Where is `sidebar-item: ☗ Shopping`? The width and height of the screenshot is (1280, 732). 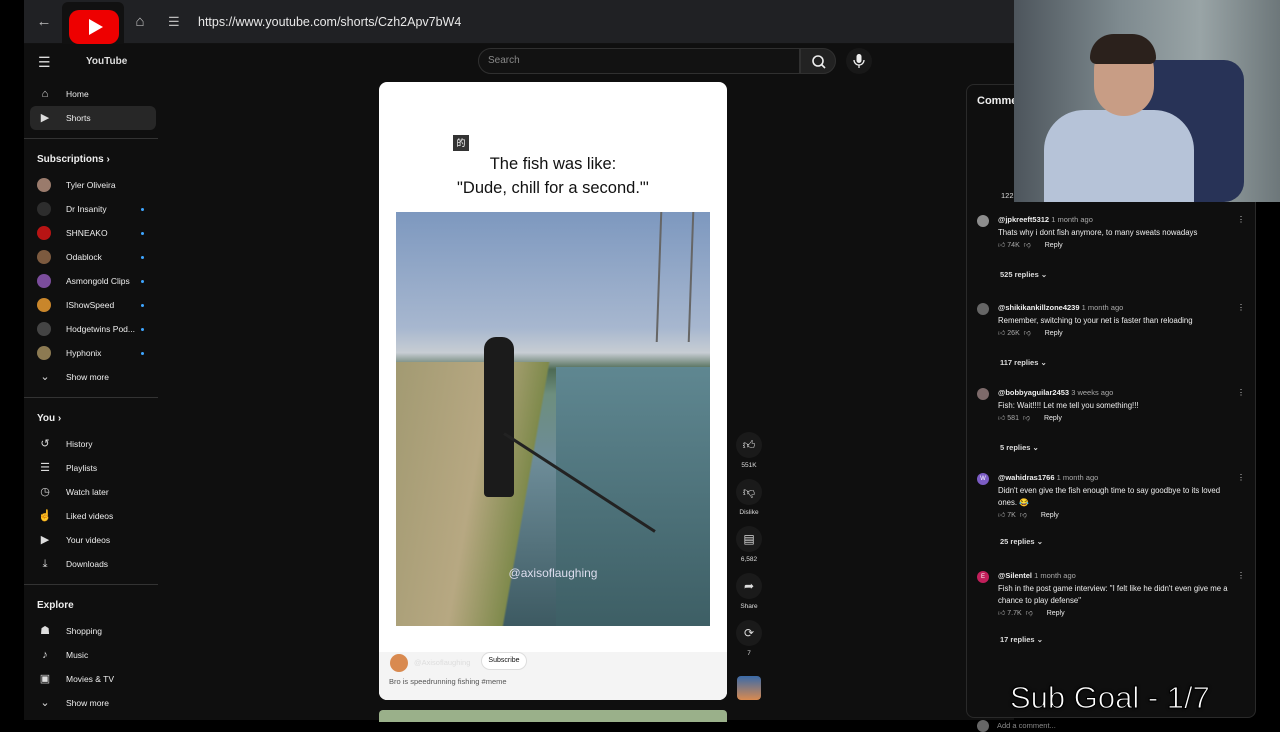
sidebar-item: ☗ Shopping is located at coordinates (92, 631).